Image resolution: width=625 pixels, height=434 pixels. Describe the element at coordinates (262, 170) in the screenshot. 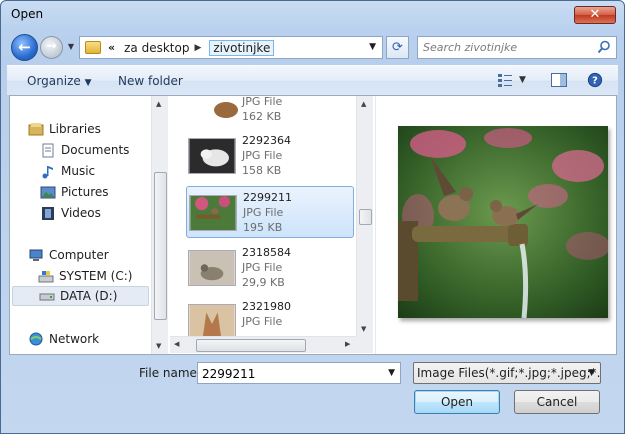

I see `file-size: 158 KB` at that location.